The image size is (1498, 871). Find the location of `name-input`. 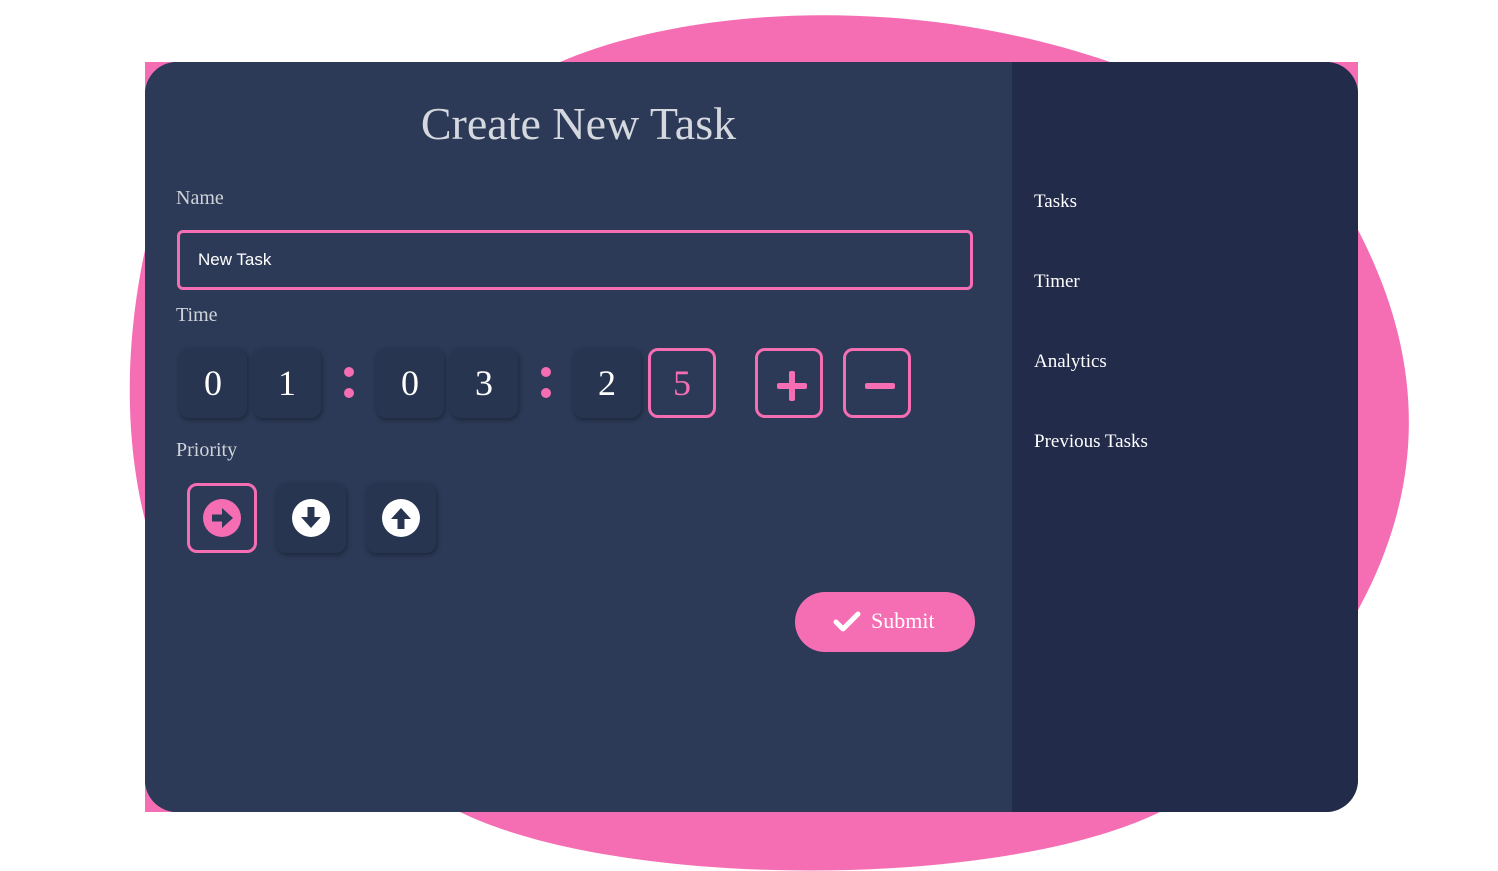

name-input is located at coordinates (575, 260).